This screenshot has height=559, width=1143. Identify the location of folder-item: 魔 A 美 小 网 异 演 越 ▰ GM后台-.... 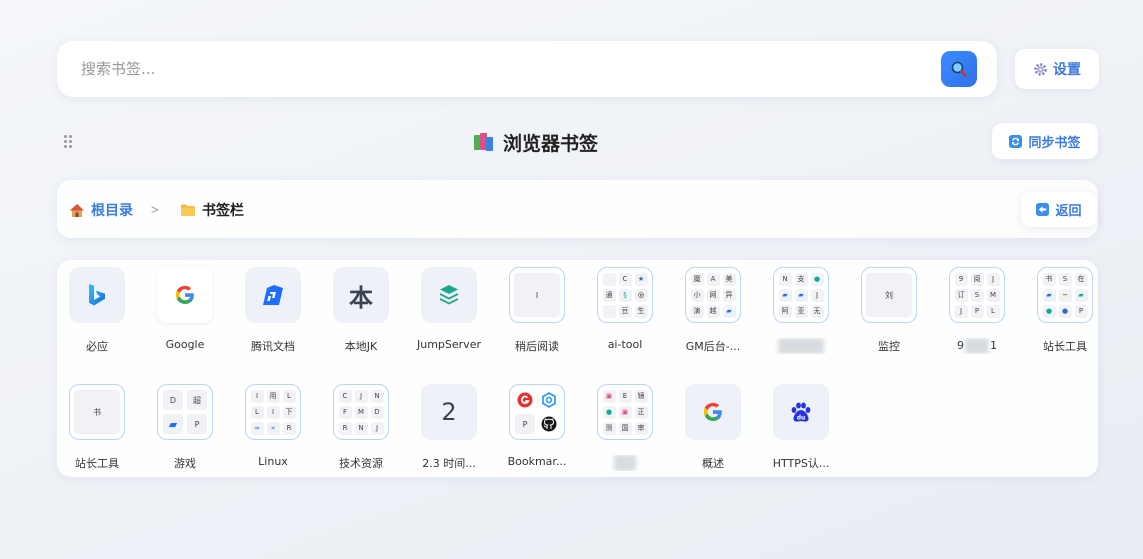
(713, 308).